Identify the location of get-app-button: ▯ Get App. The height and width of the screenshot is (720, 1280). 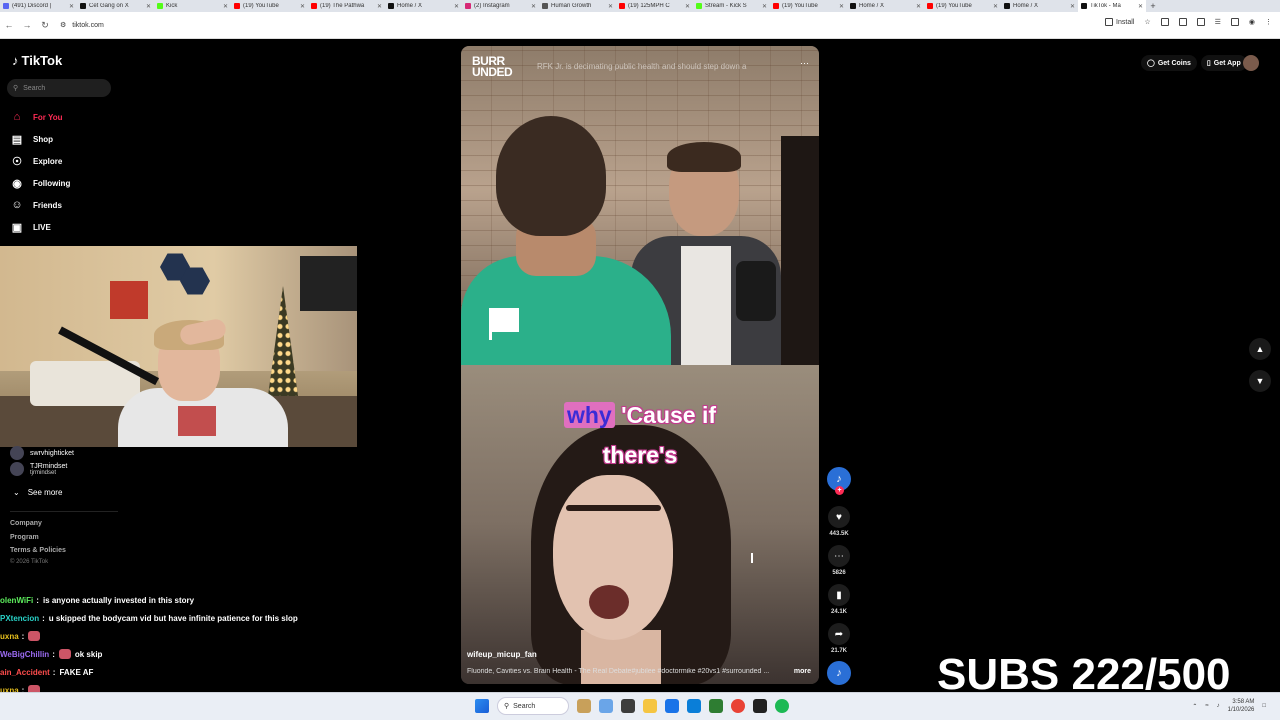
(1223, 63).